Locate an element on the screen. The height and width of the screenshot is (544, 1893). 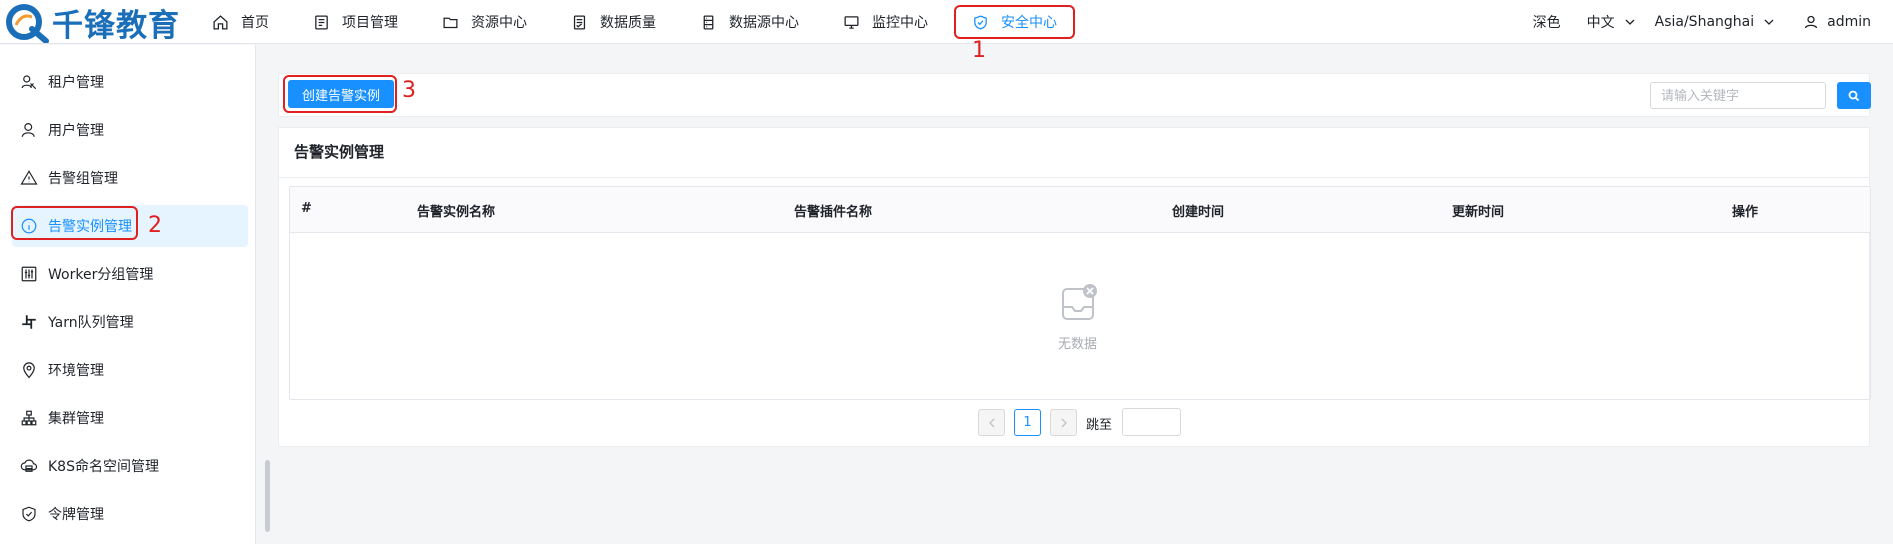
nav-home: 首页 is located at coordinates (240, 22).